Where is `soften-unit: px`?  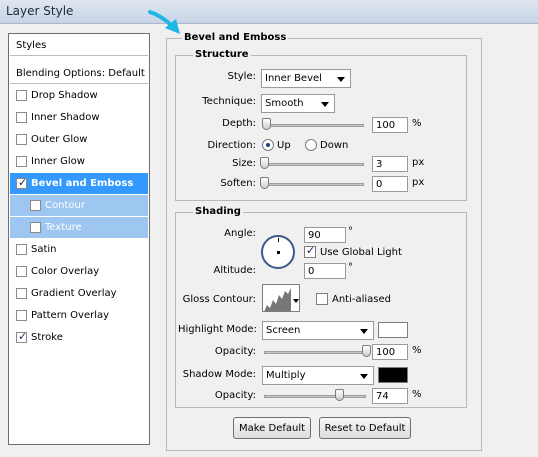 soften-unit: px is located at coordinates (418, 182).